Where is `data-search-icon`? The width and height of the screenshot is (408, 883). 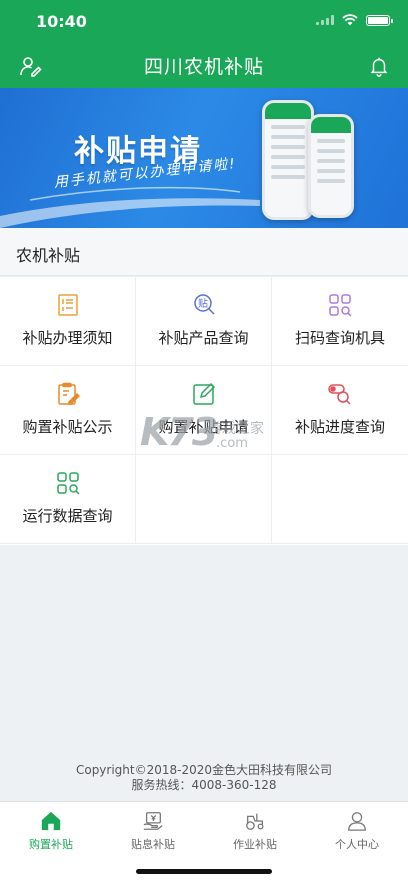 data-search-icon is located at coordinates (68, 483).